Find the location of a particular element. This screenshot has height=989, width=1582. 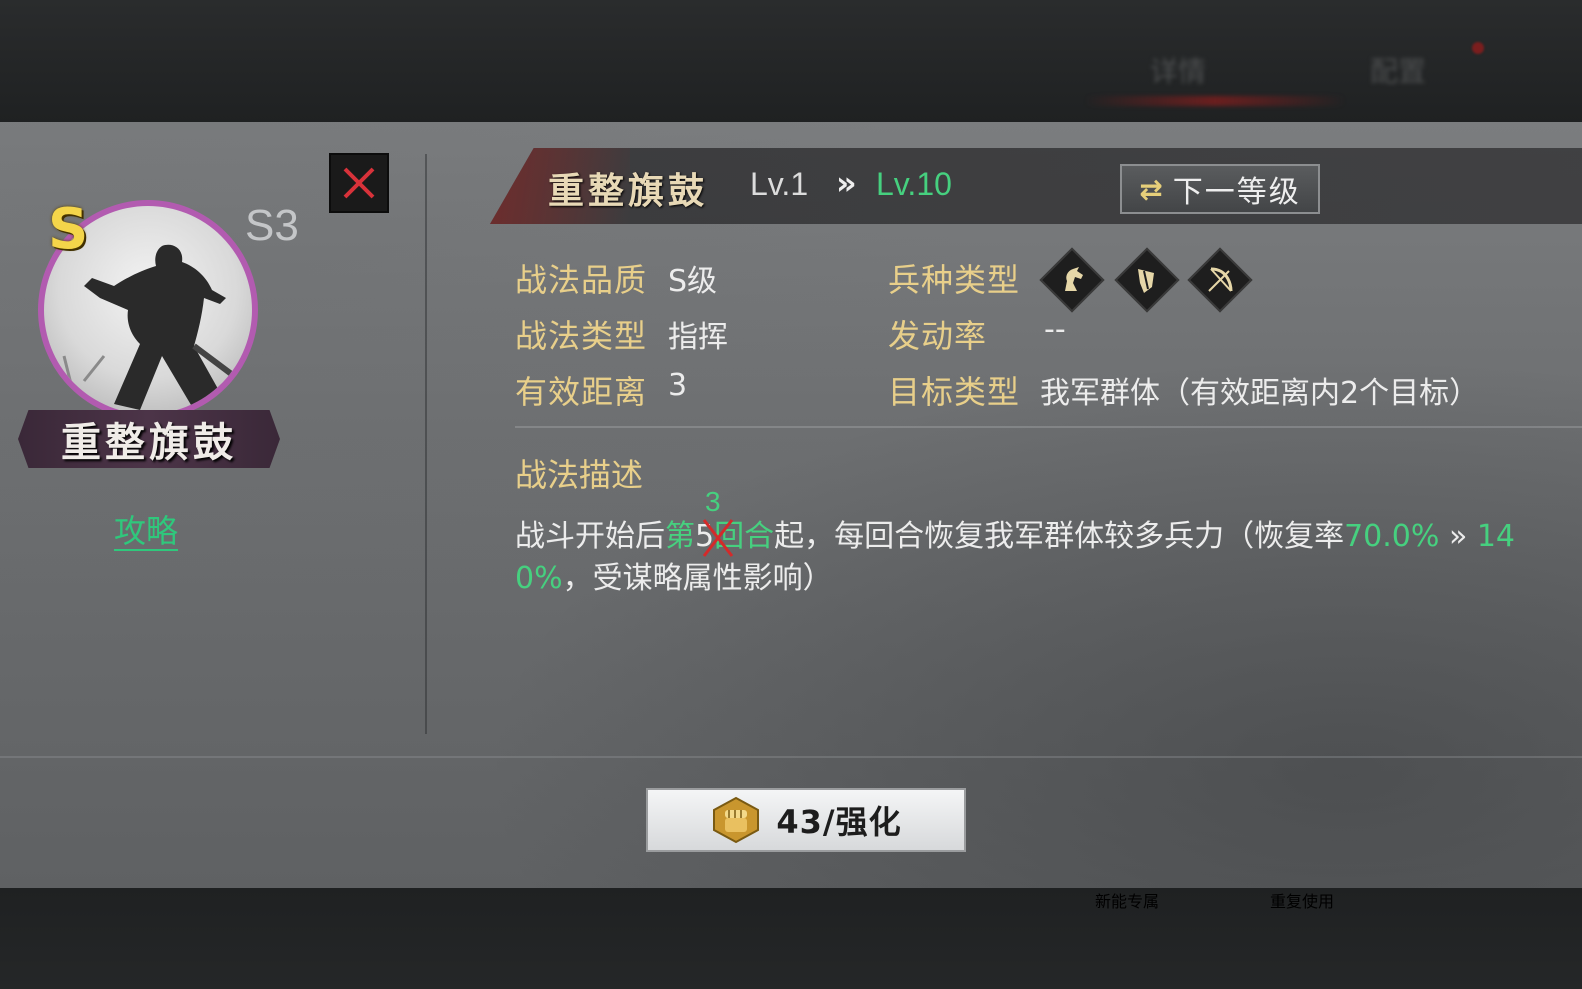

strike-mark-icon is located at coordinates (718, 538).